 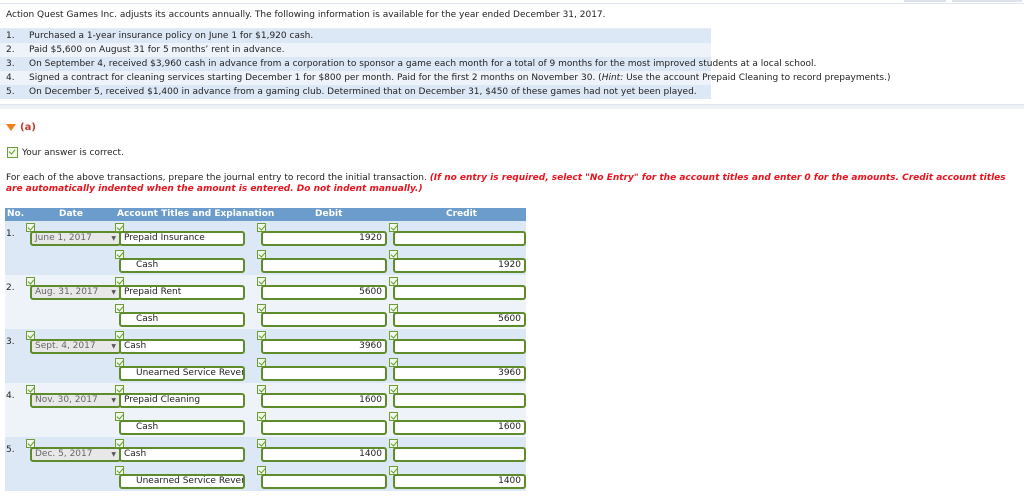 What do you see at coordinates (512, 3) in the screenshot?
I see `top-divider` at bounding box center [512, 3].